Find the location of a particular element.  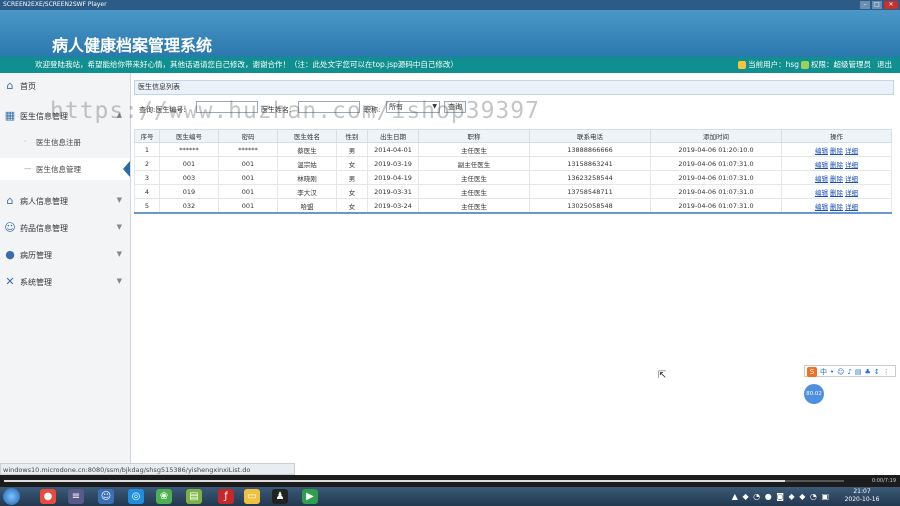

sidebar-group-system: ✕ 系统管理 ▼ is located at coordinates (65, 282).